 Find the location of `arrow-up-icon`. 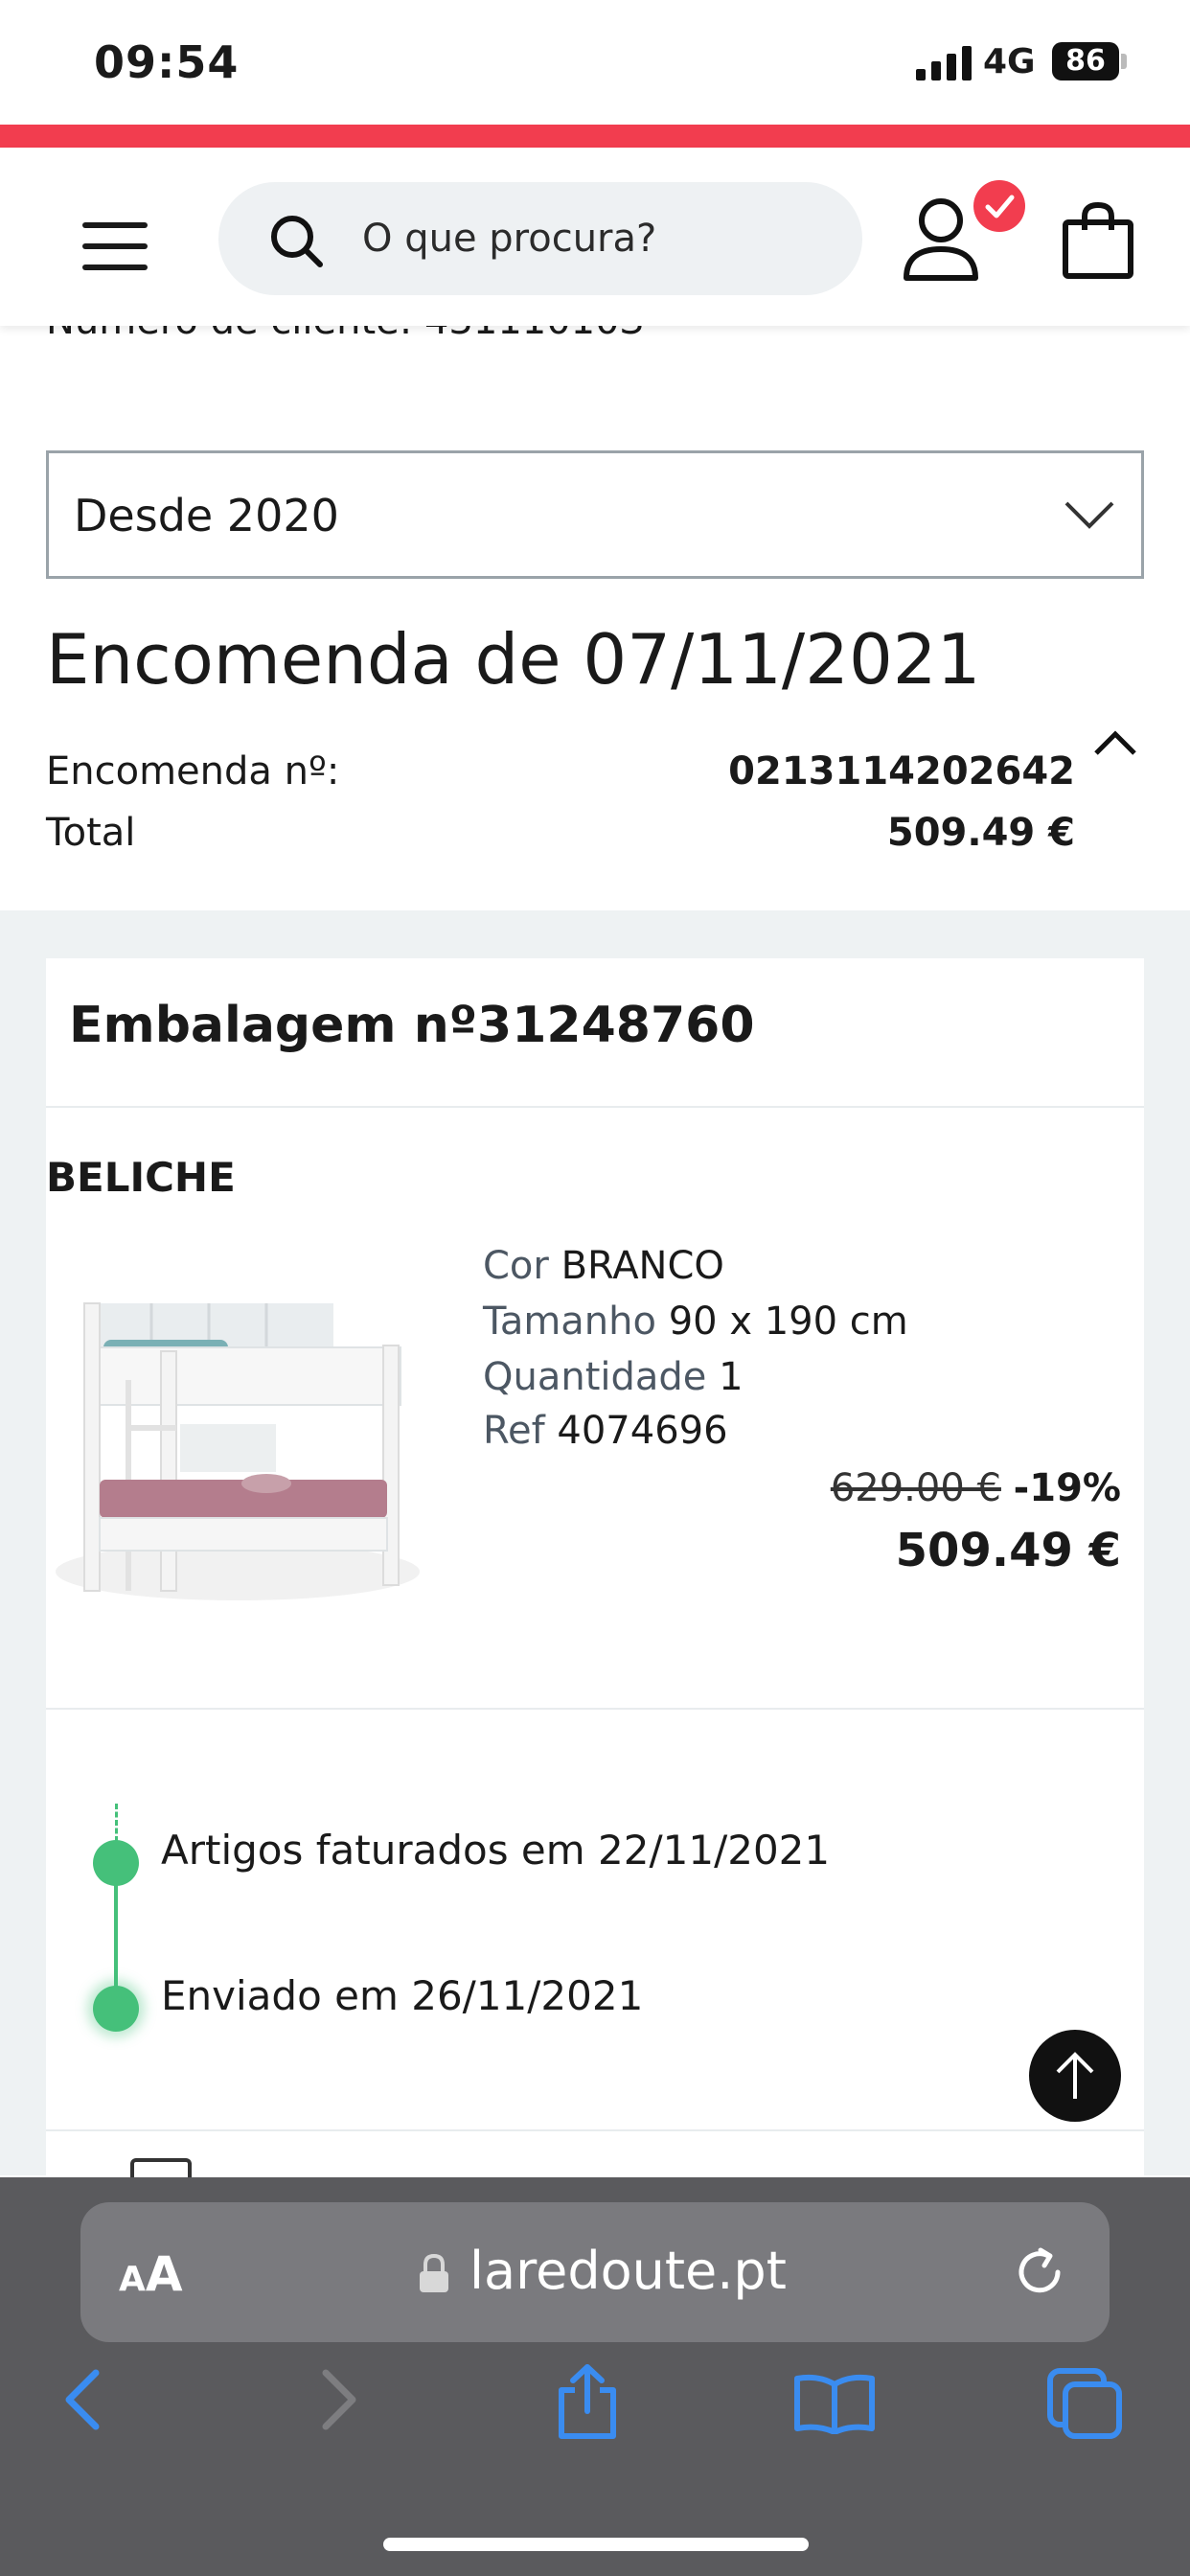

arrow-up-icon is located at coordinates (1075, 2075).